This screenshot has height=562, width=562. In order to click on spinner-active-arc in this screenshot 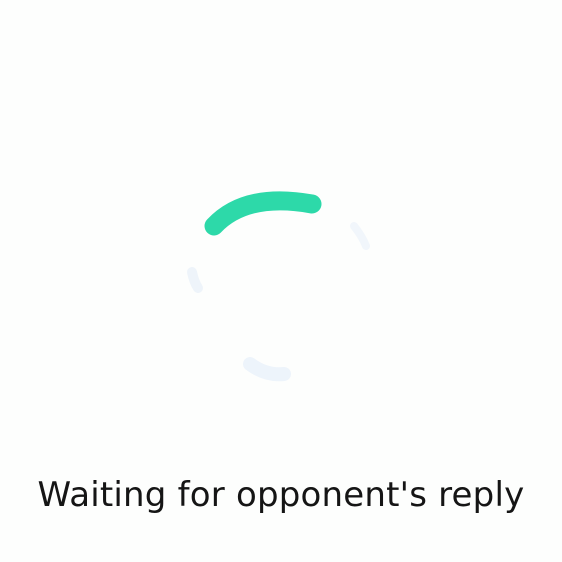, I will do `click(263, 213)`.